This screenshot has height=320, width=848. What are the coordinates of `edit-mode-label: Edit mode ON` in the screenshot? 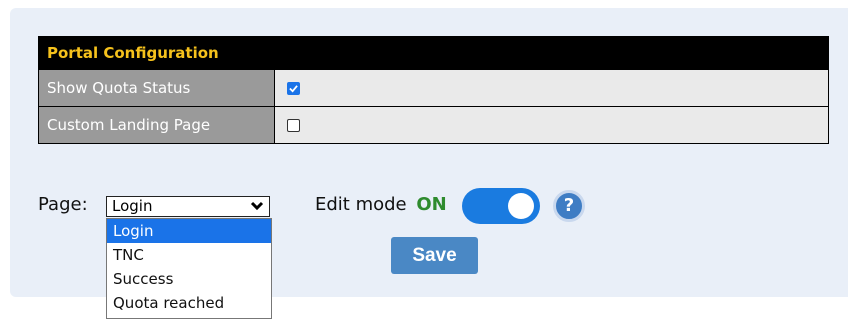 It's located at (381, 204).